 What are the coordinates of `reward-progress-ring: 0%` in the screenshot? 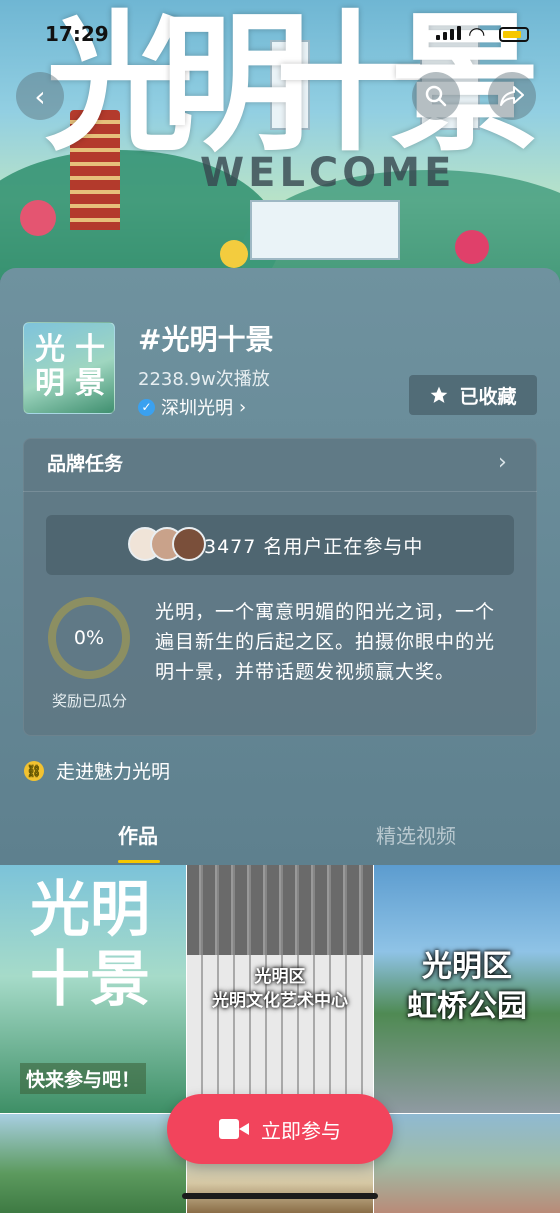 It's located at (89, 638).